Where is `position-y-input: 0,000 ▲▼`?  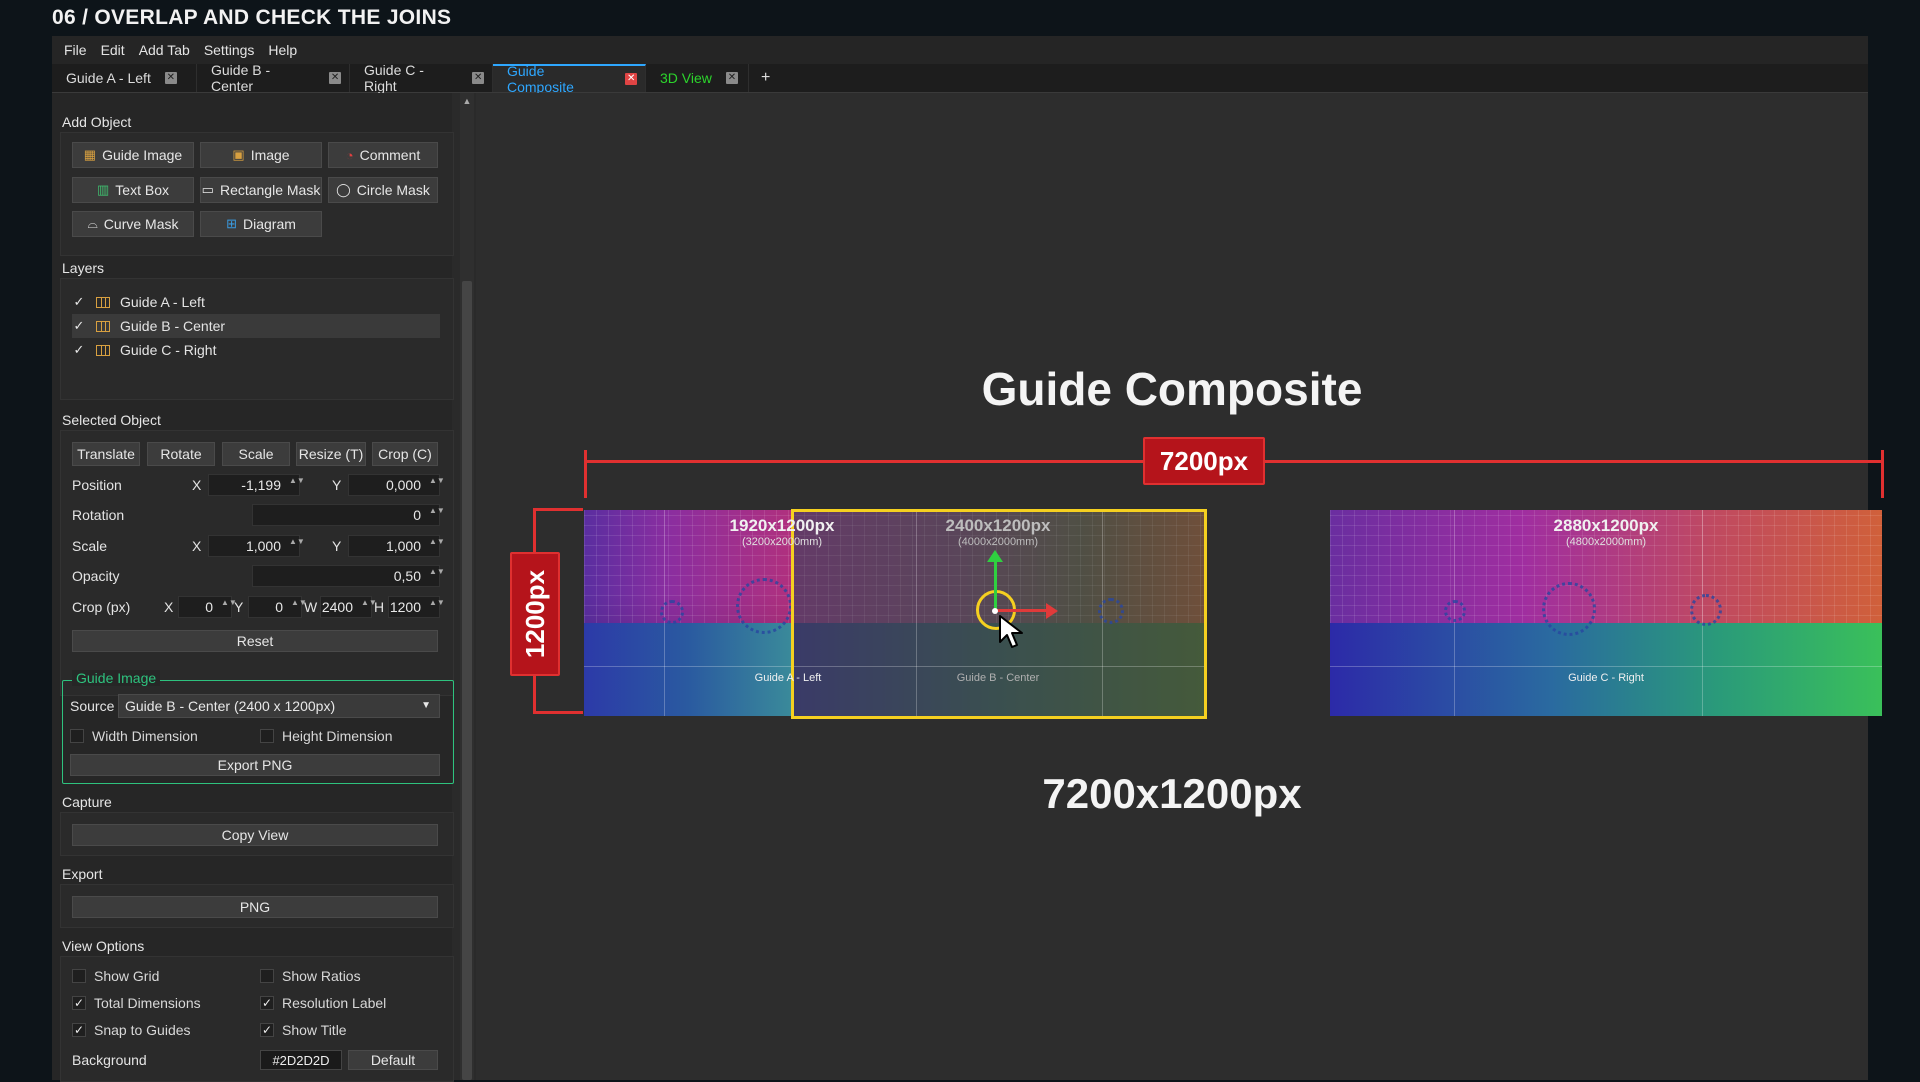 position-y-input: 0,000 ▲▼ is located at coordinates (396, 485).